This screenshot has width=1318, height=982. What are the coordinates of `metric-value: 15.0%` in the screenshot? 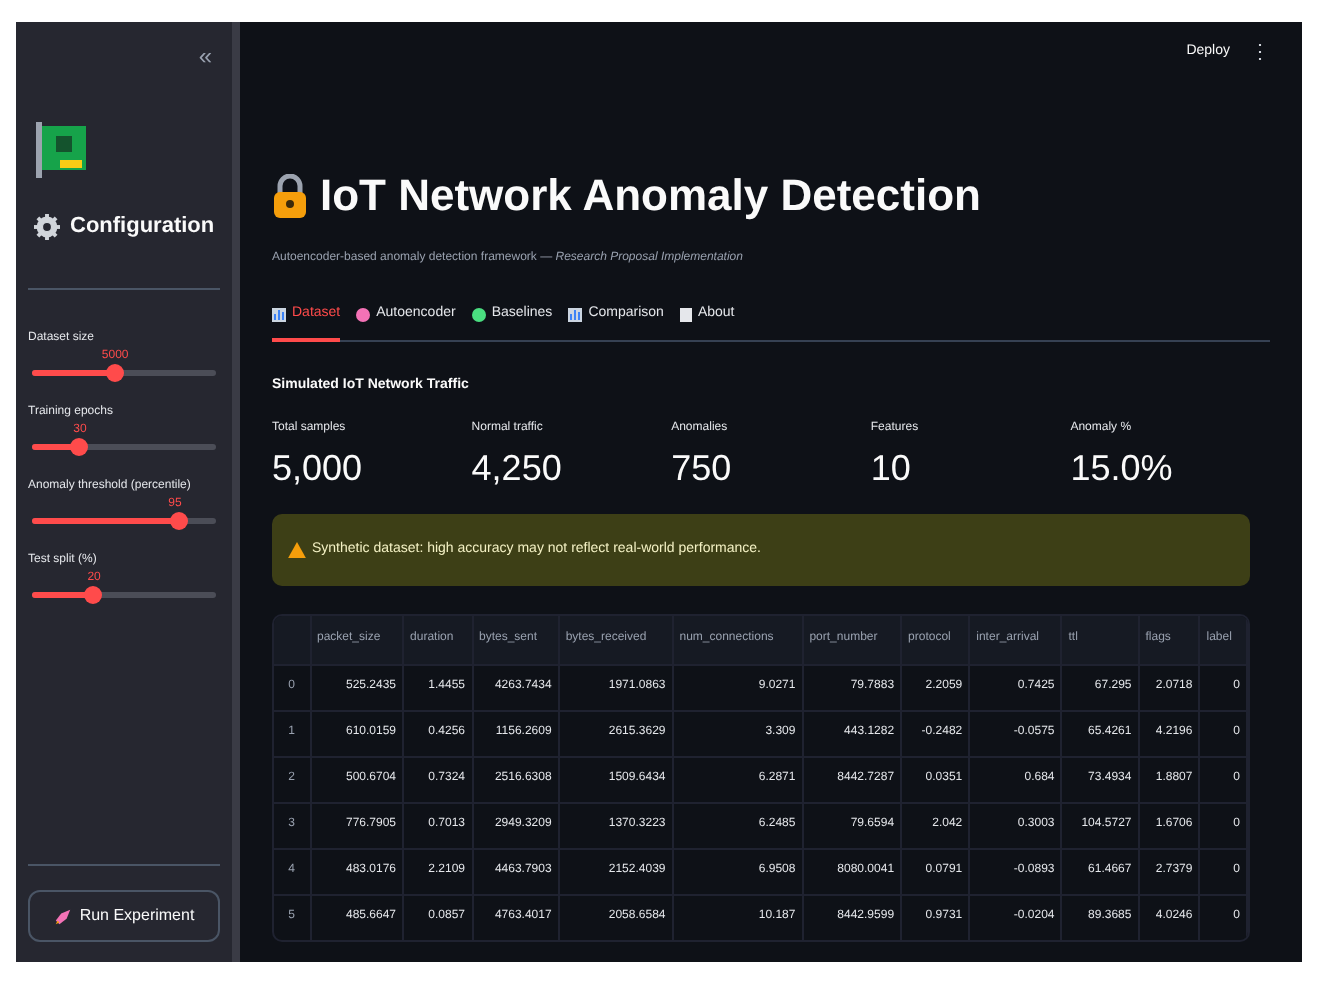 It's located at (1121, 468).